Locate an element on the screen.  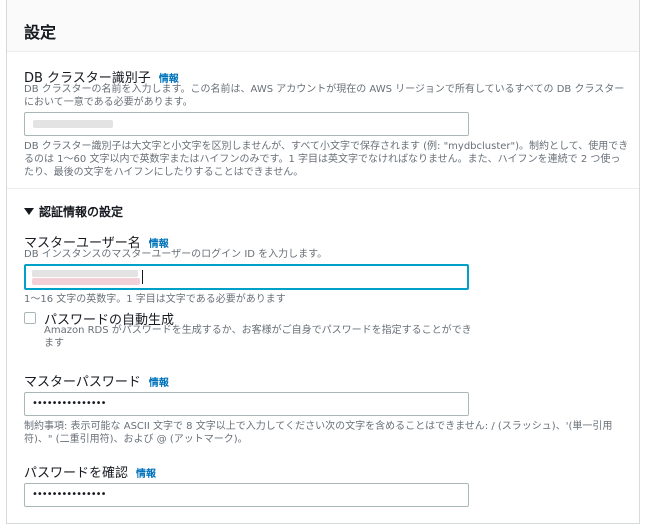
confirm-password-label-text: パスワードを確認 is located at coordinates (76, 473).